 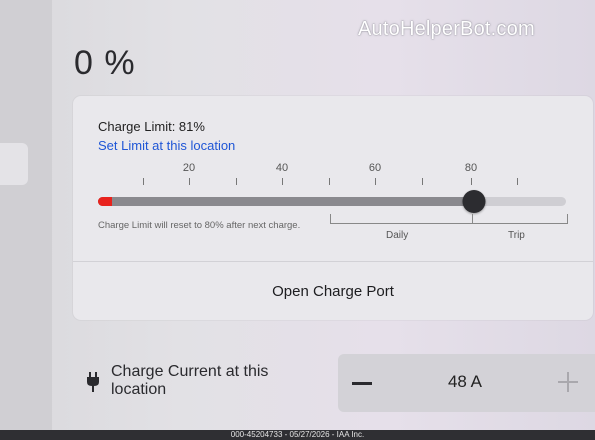 What do you see at coordinates (14, 164) in the screenshot?
I see `side-tab` at bounding box center [14, 164].